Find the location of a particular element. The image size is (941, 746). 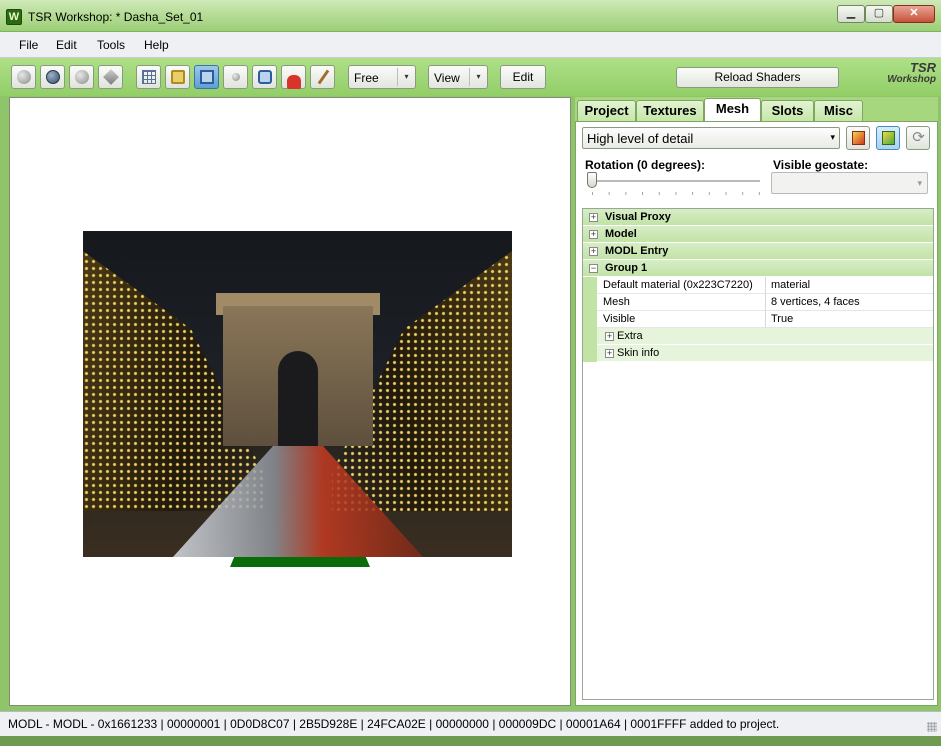

subcategory-extra: + Extra is located at coordinates (758, 336).